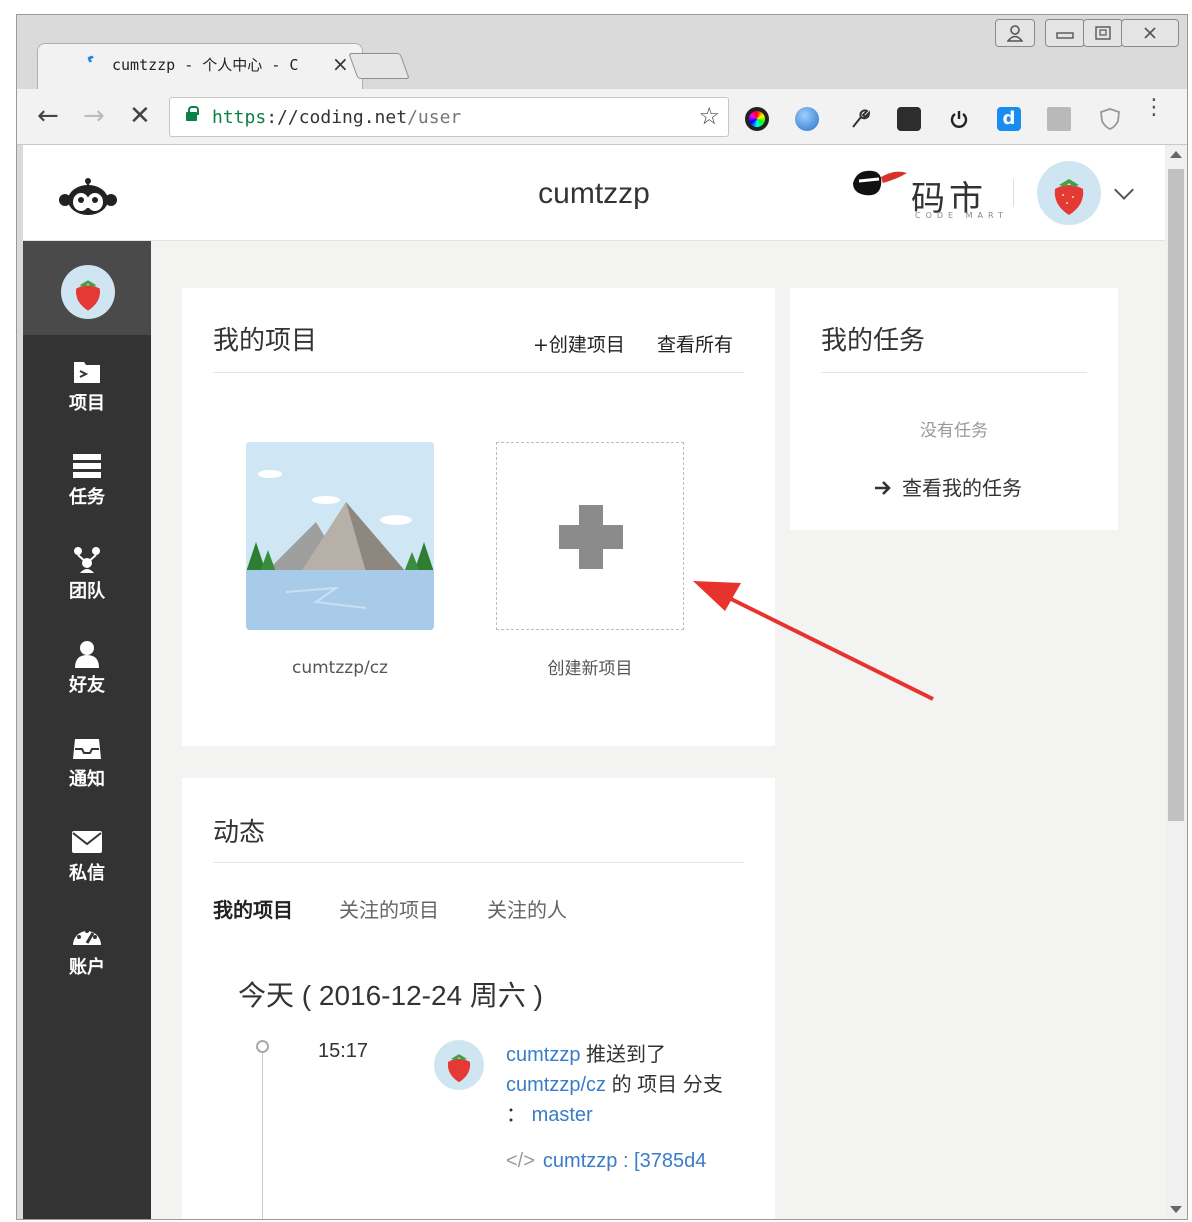  What do you see at coordinates (87, 967) in the screenshot?
I see `sidebar-item-label: 账户` at bounding box center [87, 967].